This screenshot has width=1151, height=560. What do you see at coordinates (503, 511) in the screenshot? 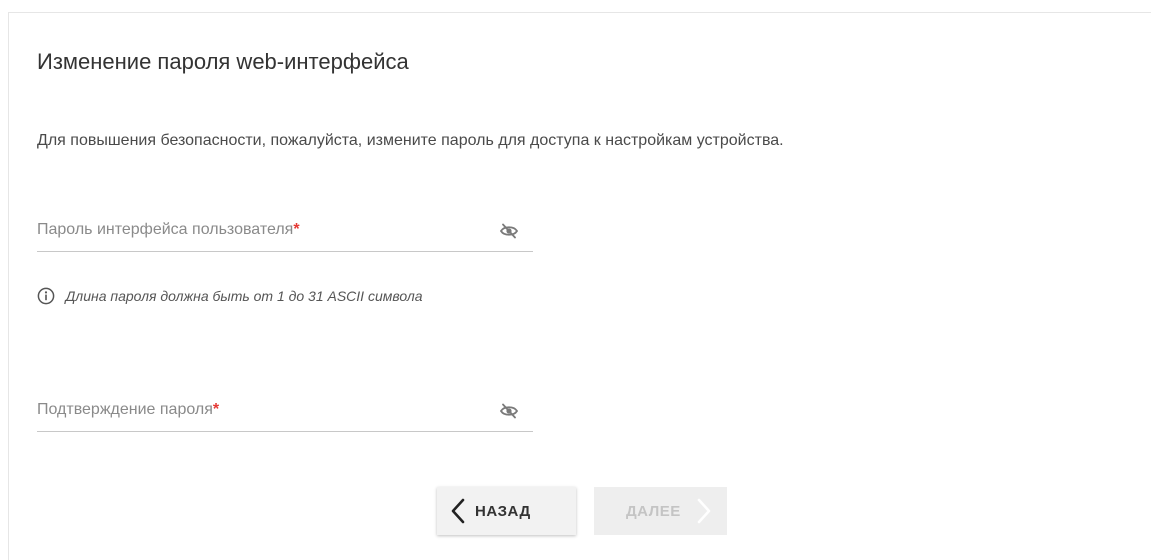
I see `back-button-label: НАЗАД` at bounding box center [503, 511].